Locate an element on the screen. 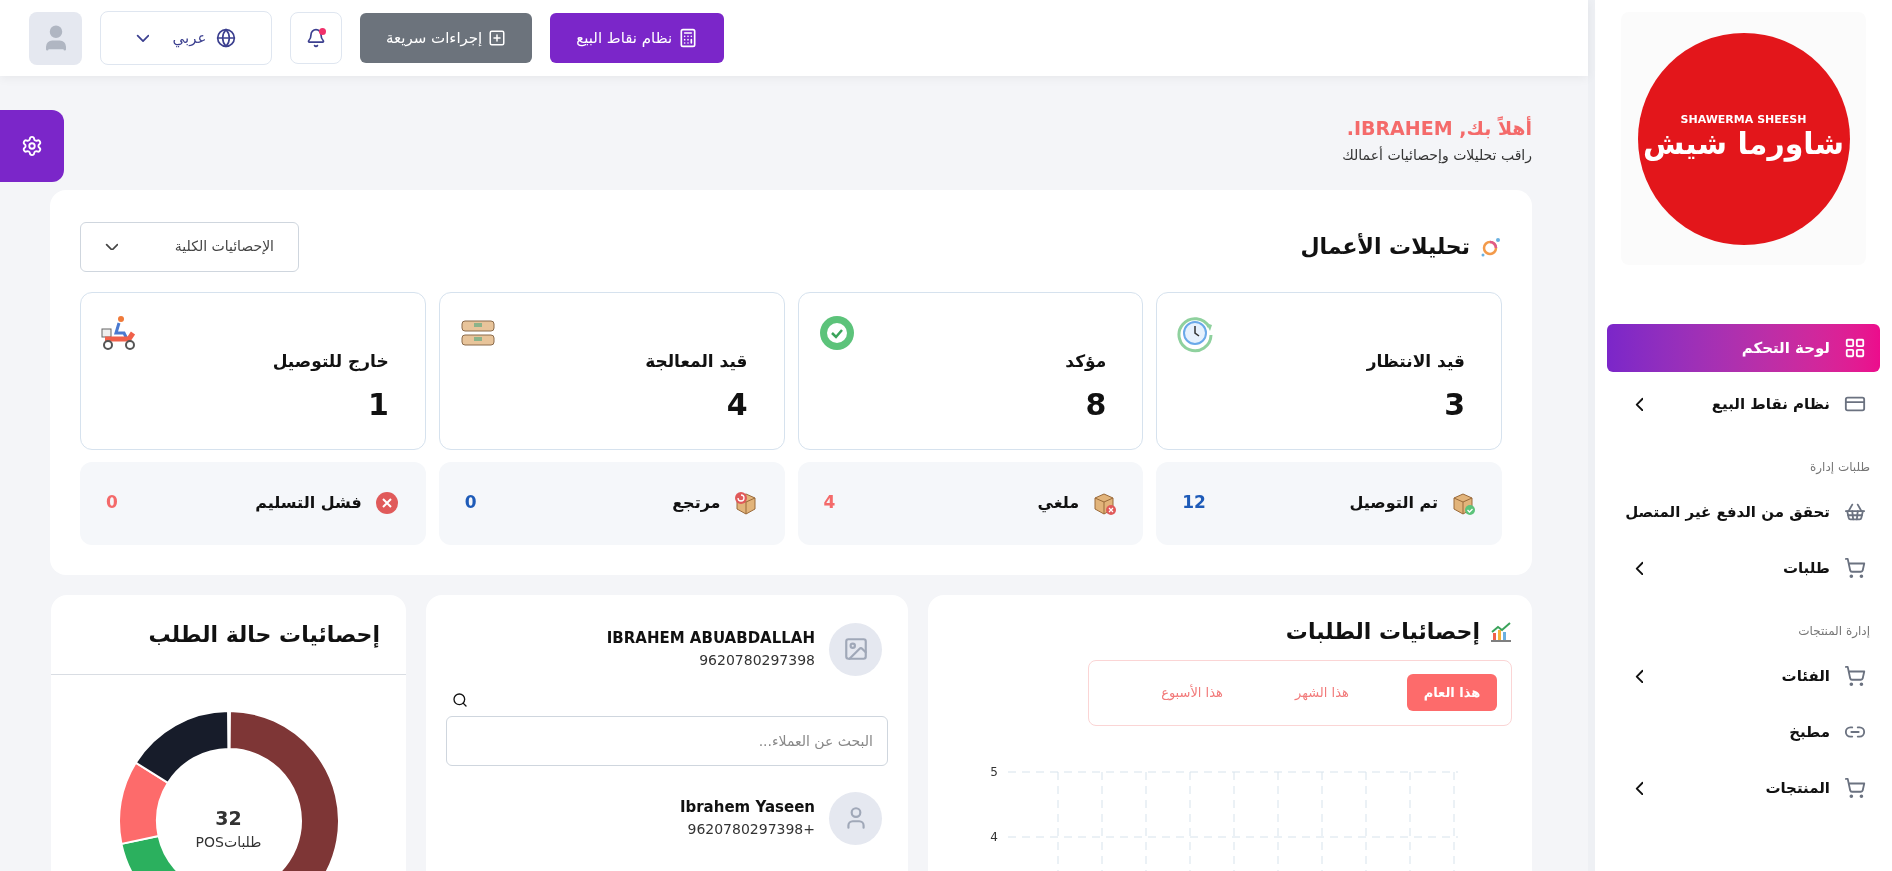 The image size is (1892, 871). sidebar-item: الفئات is located at coordinates (1743, 676).